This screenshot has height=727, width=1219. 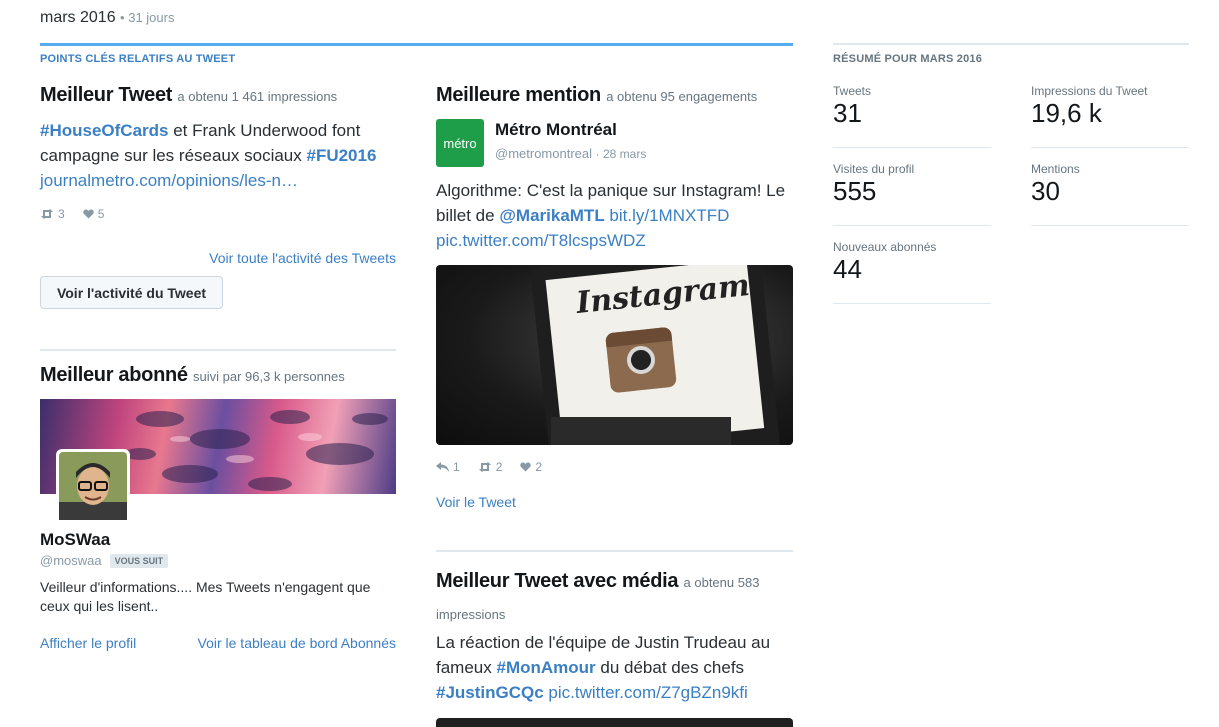 I want to click on visits-value: 555, so click(x=855, y=191).